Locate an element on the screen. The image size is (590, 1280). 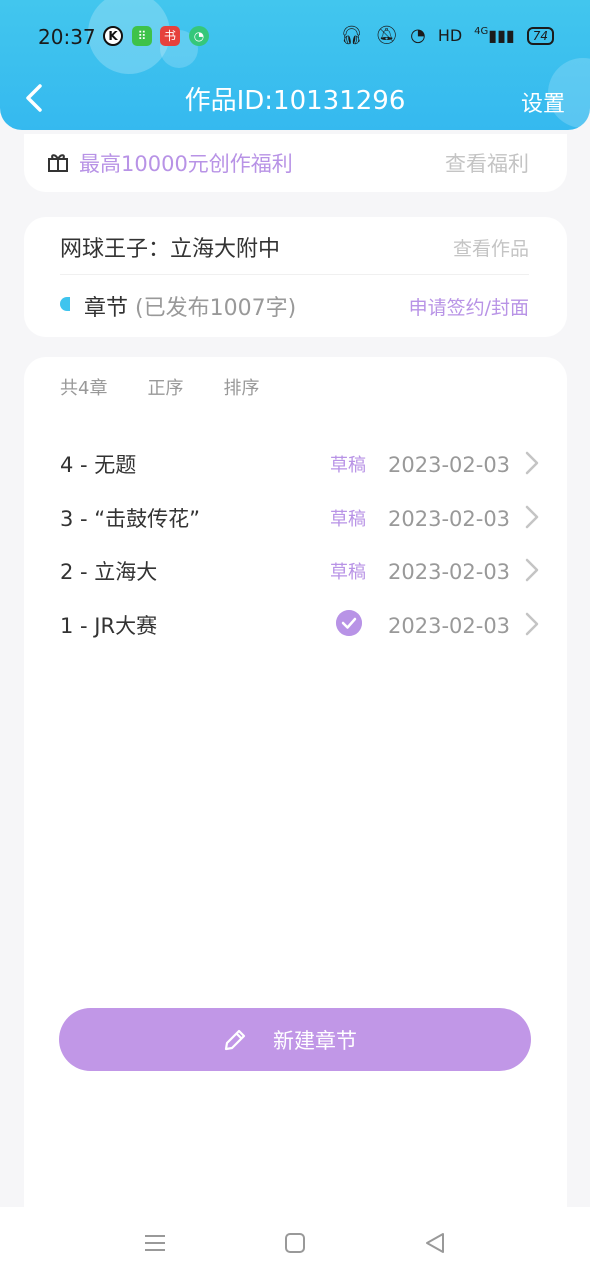
new-chapter-button: 新建章节 is located at coordinates (295, 1039).